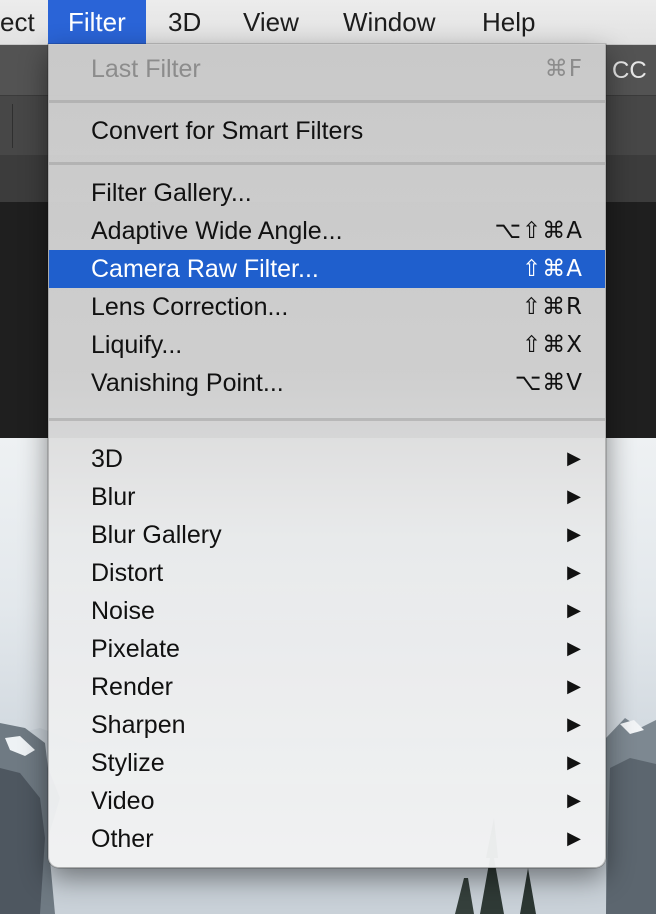 The width and height of the screenshot is (656, 914). I want to click on menu-bar-item-filter: Filter, so click(97, 22).